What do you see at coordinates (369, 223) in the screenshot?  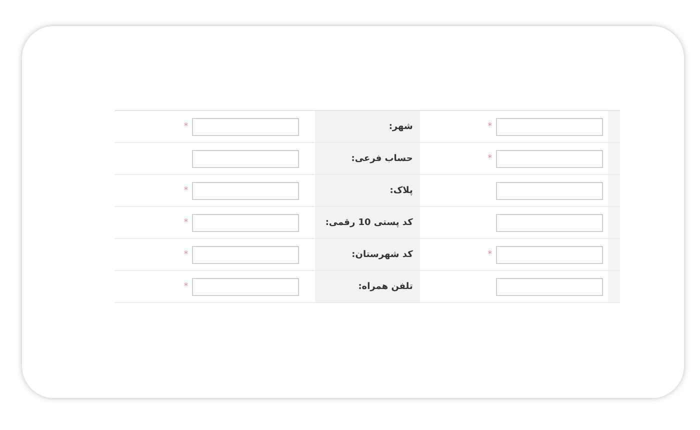 I see `field-label: کد پستی 10 رقمی:` at bounding box center [369, 223].